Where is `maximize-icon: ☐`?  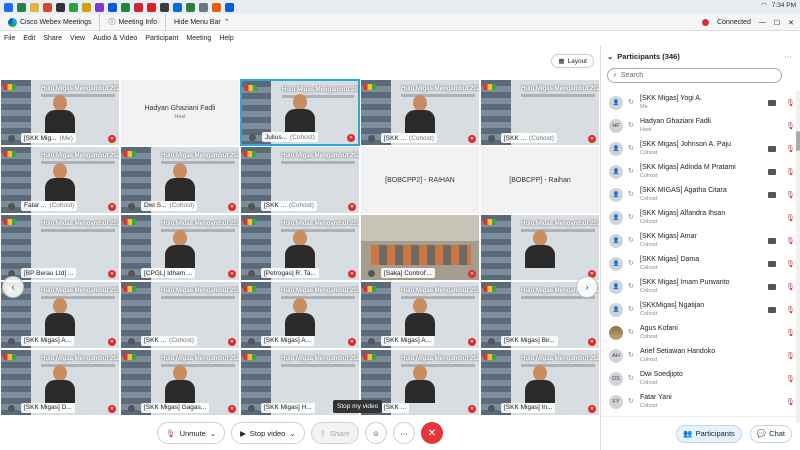
maximize-icon: ☐ is located at coordinates (777, 23).